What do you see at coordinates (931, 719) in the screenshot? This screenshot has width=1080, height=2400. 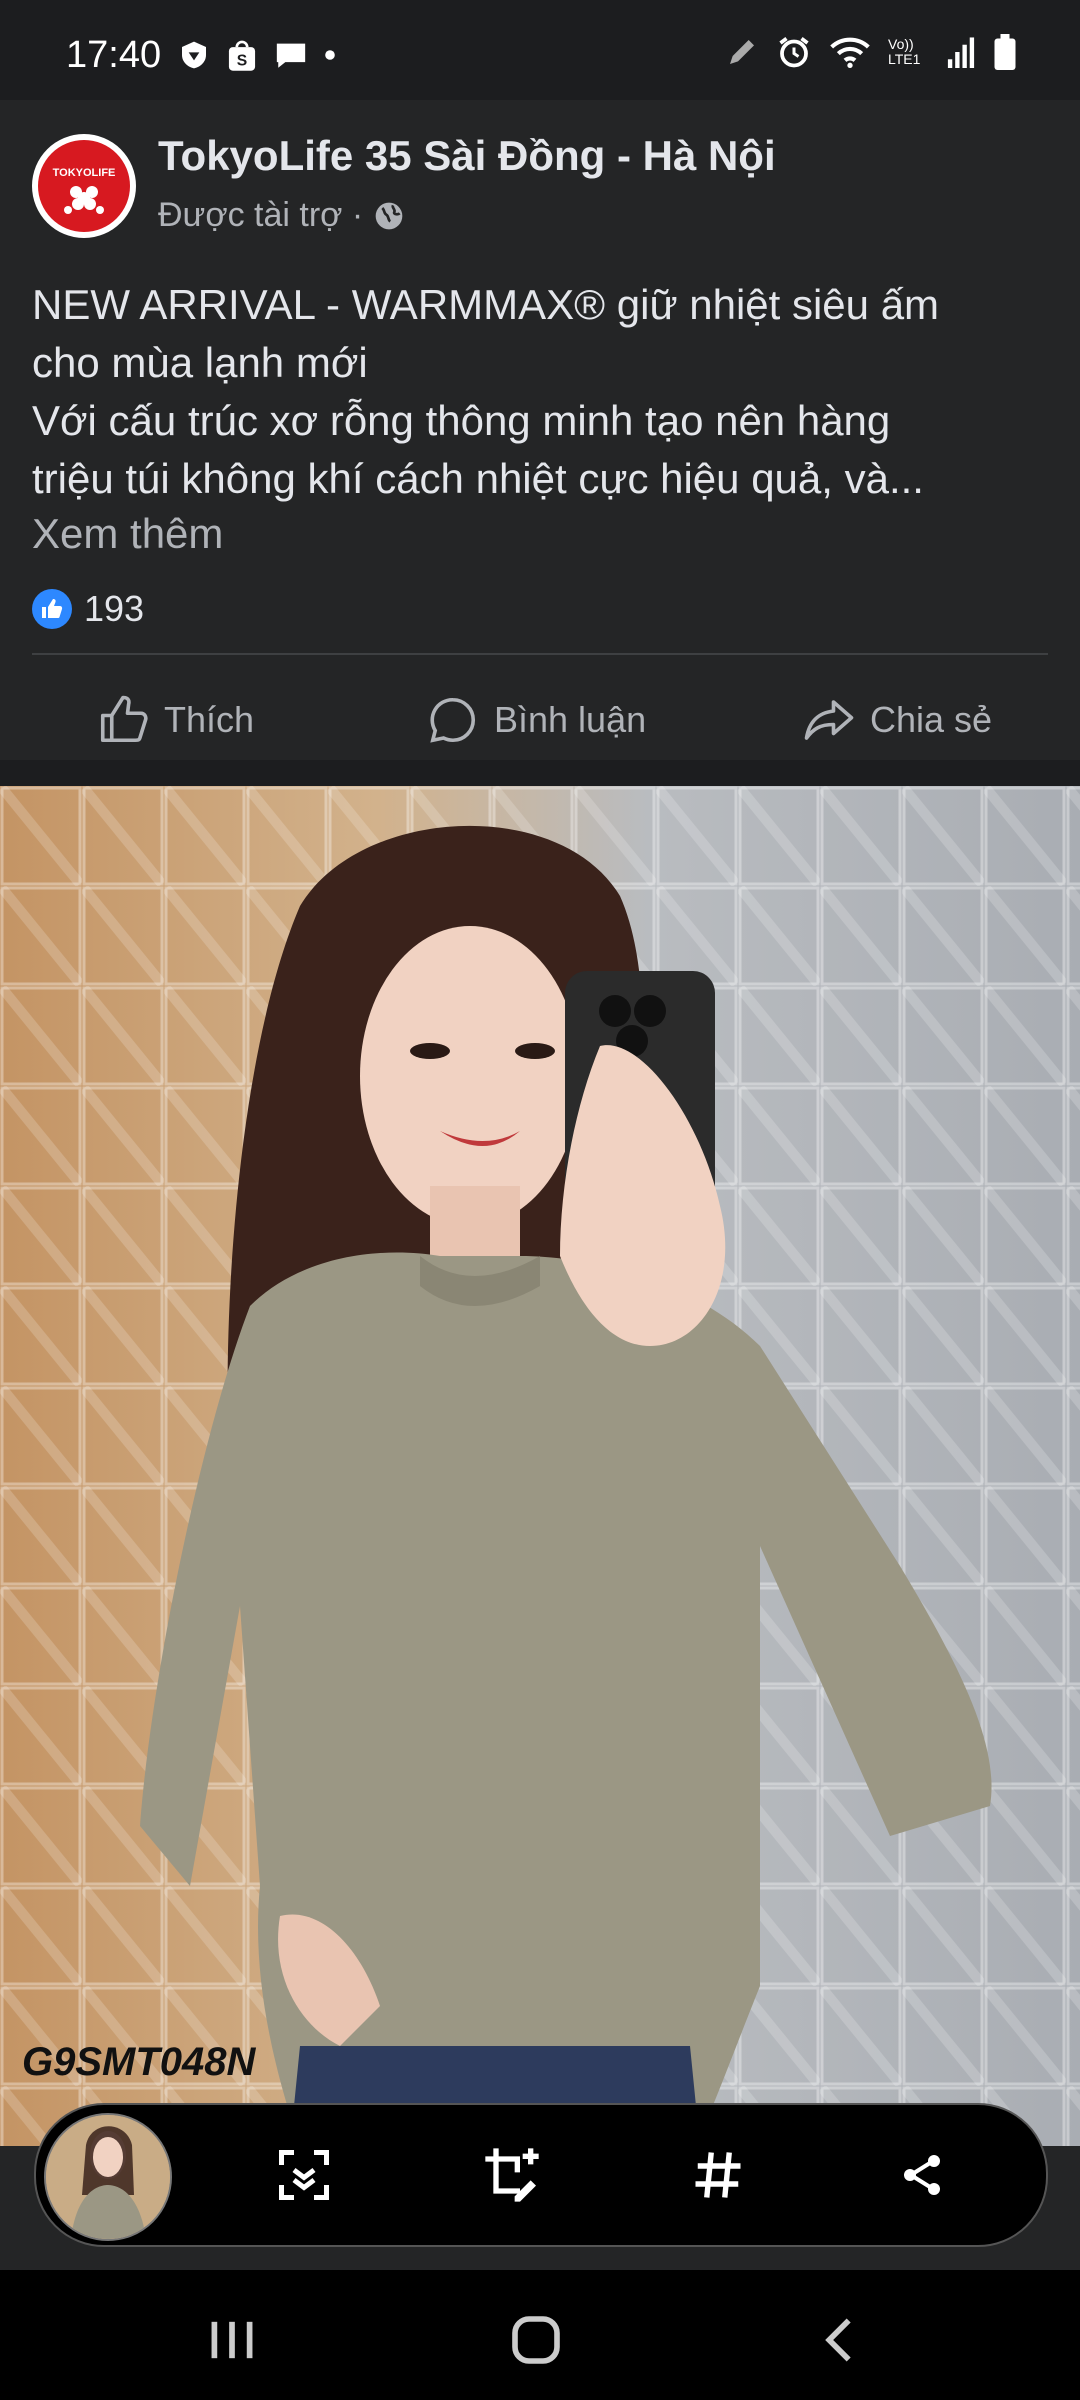 I see `share-label: Chia sẻ` at bounding box center [931, 719].